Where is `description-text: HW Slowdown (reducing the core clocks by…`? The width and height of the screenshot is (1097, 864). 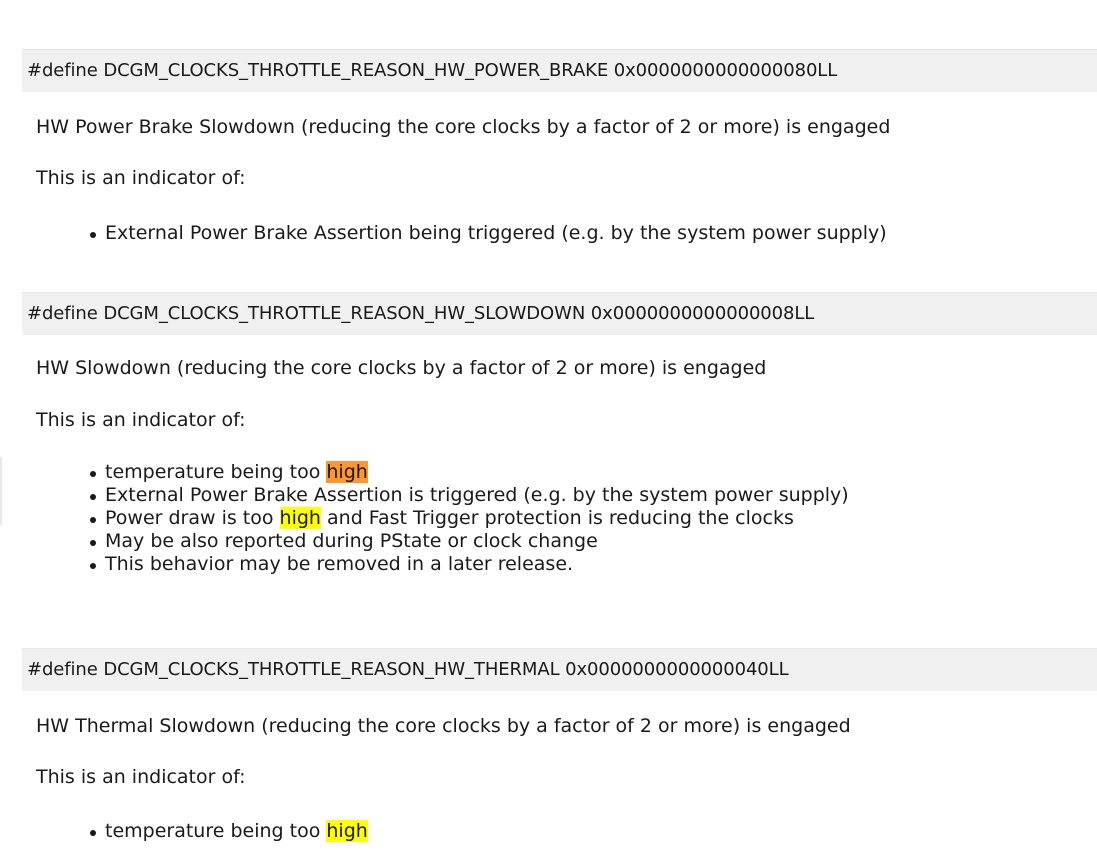 description-text: HW Slowdown (reducing the core clocks by… is located at coordinates (401, 368).